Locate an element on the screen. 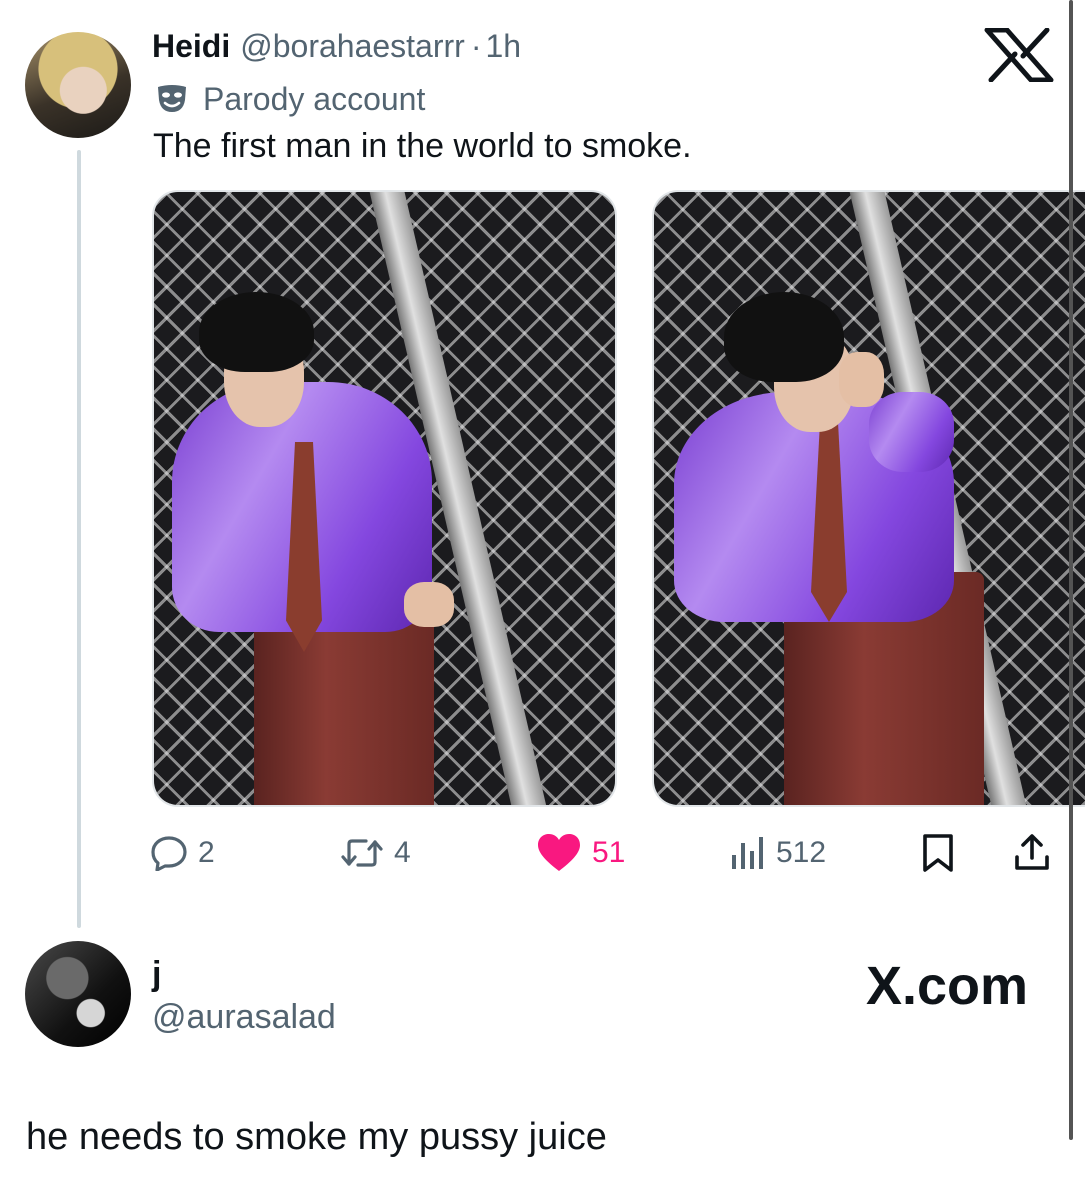  author-handle-time: @borahaestarrr · 1h is located at coordinates (380, 46).